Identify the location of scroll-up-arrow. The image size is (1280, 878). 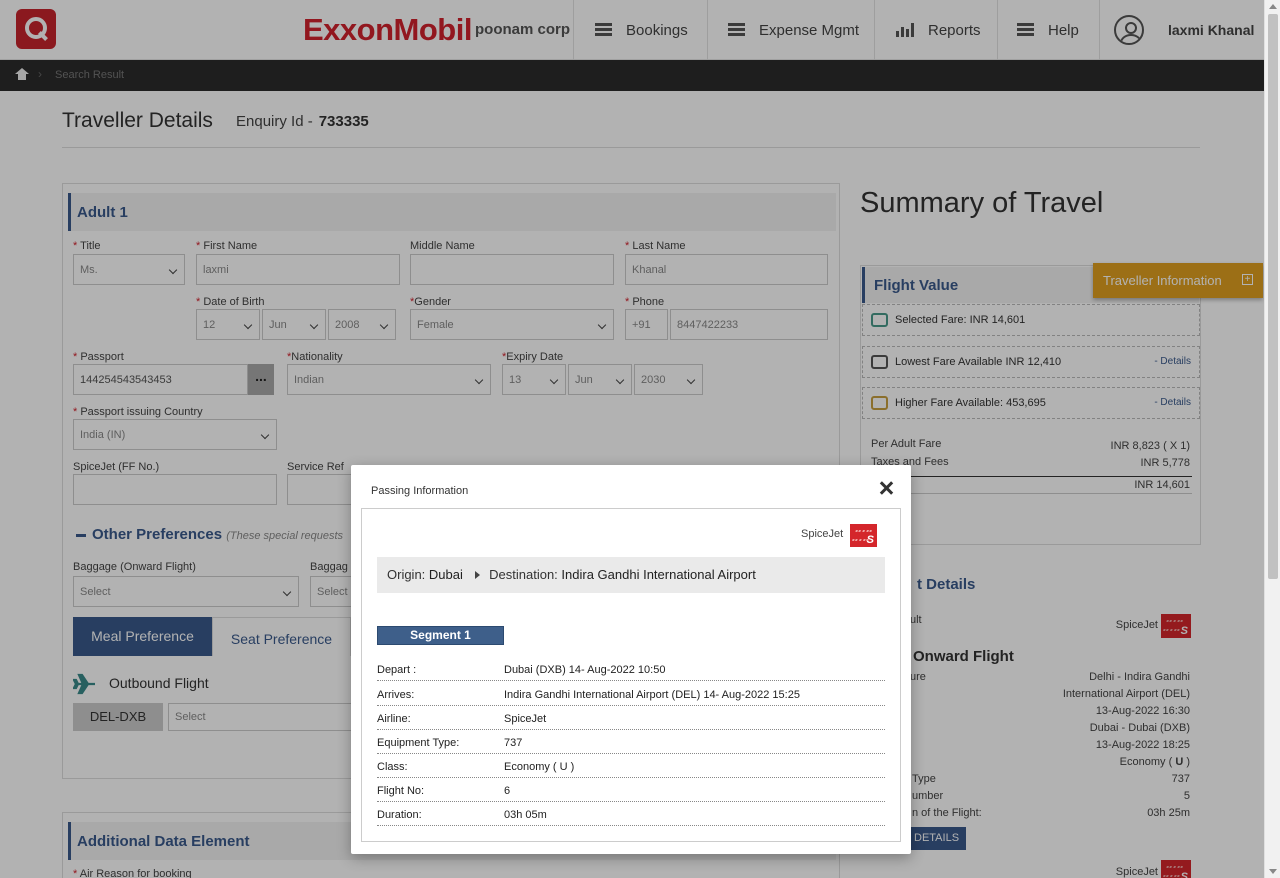
(1273, 6).